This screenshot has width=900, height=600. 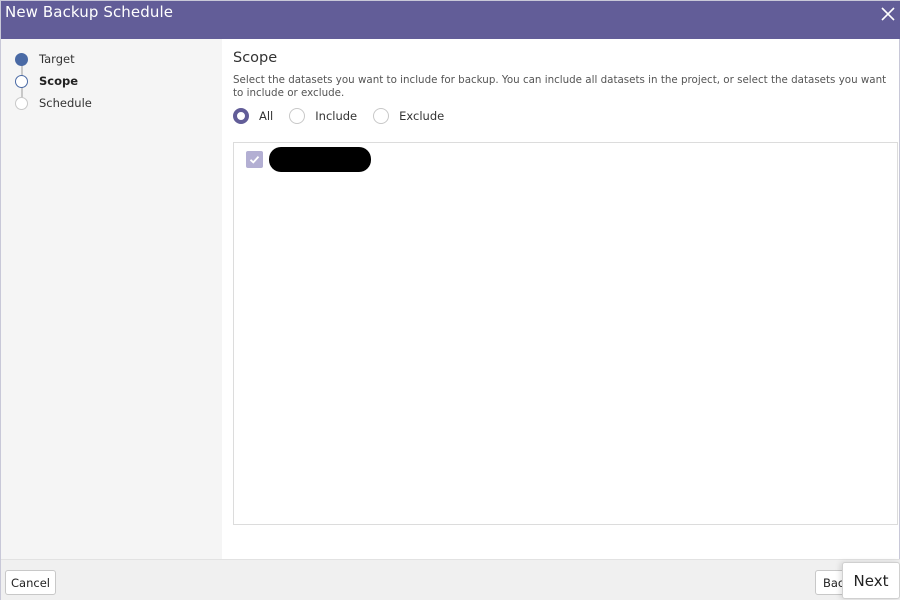 I want to click on cancel-button: Cancel, so click(x=30, y=582).